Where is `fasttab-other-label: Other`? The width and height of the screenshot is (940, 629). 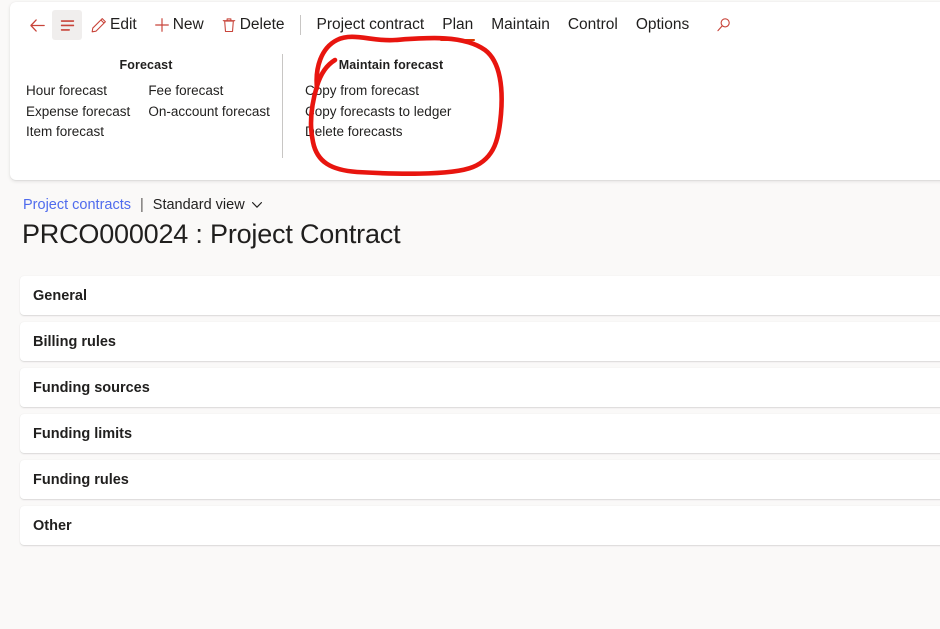 fasttab-other-label: Other is located at coordinates (52, 525).